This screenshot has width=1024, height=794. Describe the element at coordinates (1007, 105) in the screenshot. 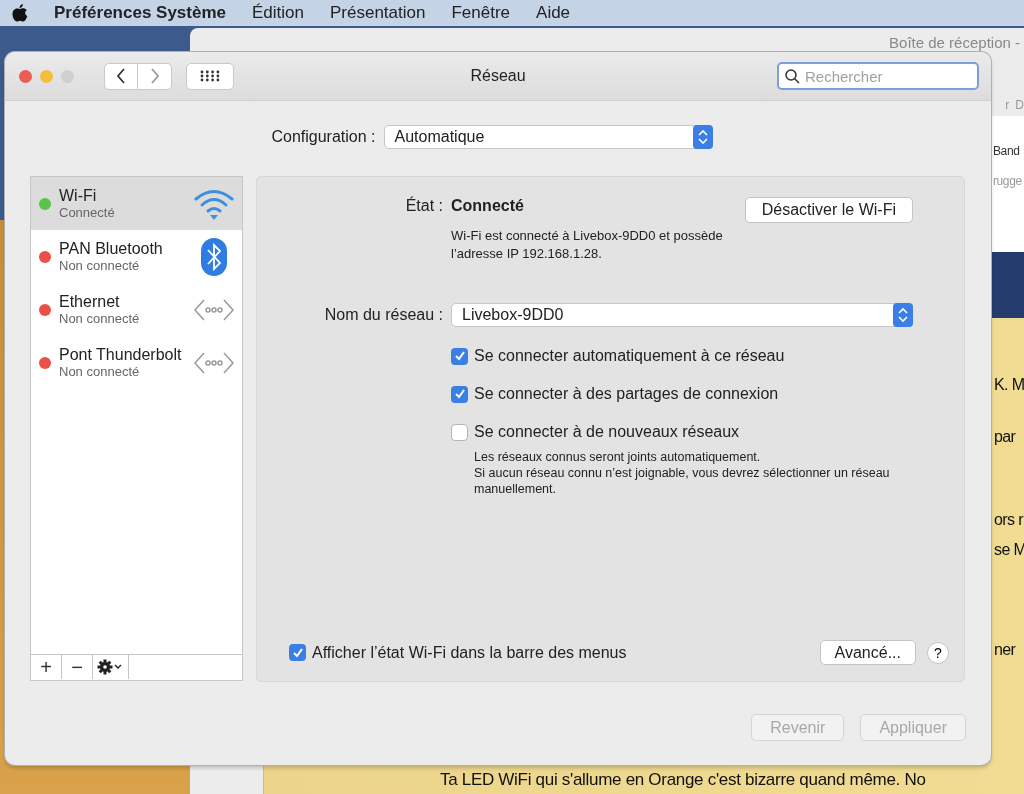

I see `toolbar-label: r` at that location.